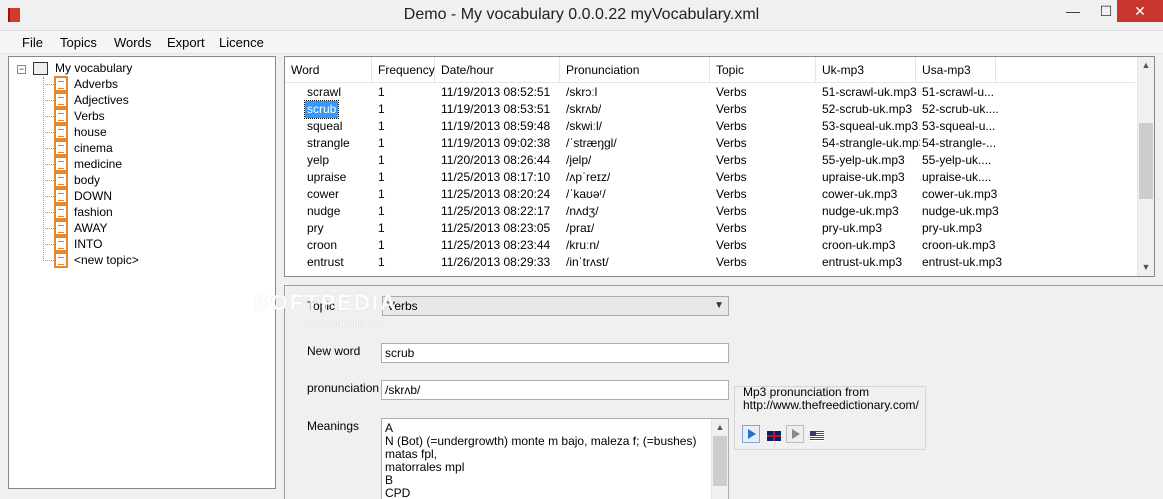  What do you see at coordinates (323, 194) in the screenshot?
I see `table-cell: cower` at bounding box center [323, 194].